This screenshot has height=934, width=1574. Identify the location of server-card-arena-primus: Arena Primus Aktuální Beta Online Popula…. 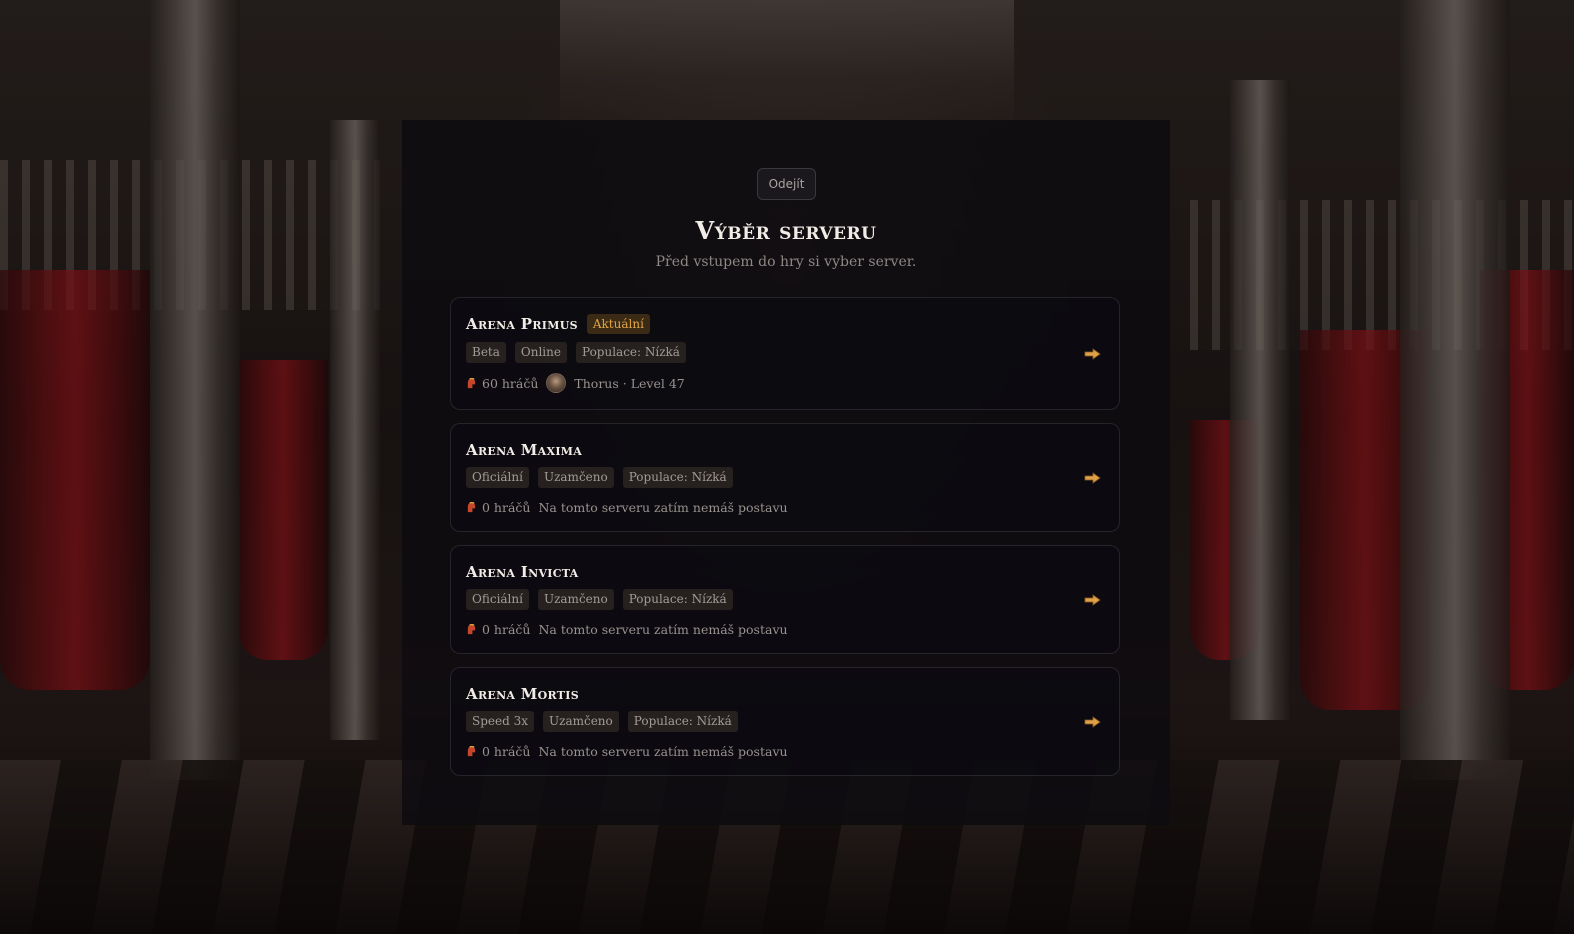
(785, 353).